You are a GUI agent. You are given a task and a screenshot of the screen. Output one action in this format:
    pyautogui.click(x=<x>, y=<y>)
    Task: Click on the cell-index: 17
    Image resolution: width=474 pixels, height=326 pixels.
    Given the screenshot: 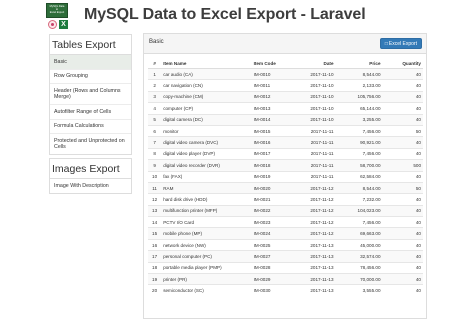 What is the action you would take?
    pyautogui.click(x=155, y=256)
    